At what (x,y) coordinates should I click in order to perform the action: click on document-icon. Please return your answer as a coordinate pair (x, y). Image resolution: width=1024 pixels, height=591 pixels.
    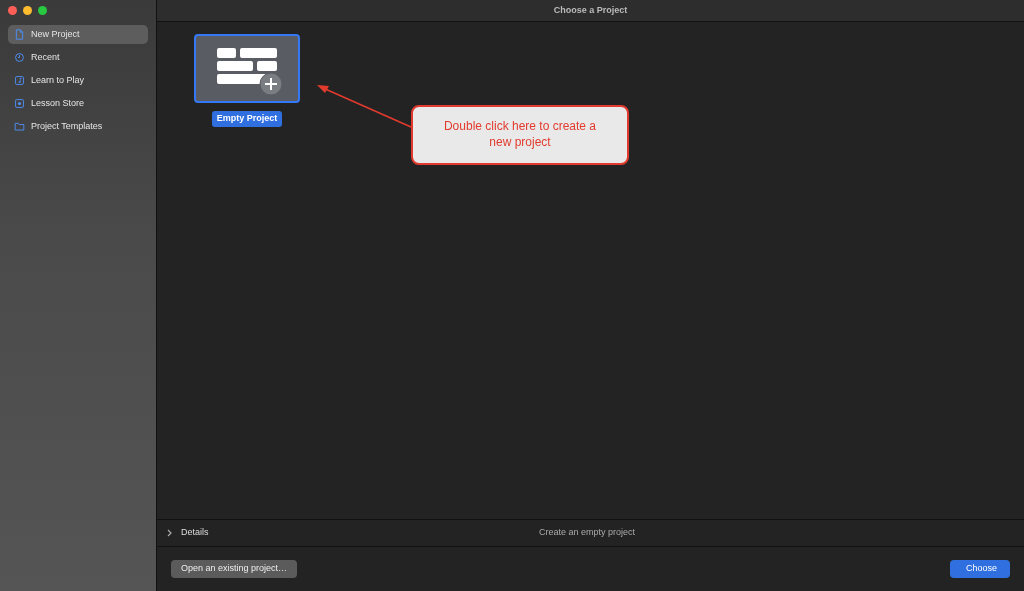
    Looking at the image, I should click on (19, 34).